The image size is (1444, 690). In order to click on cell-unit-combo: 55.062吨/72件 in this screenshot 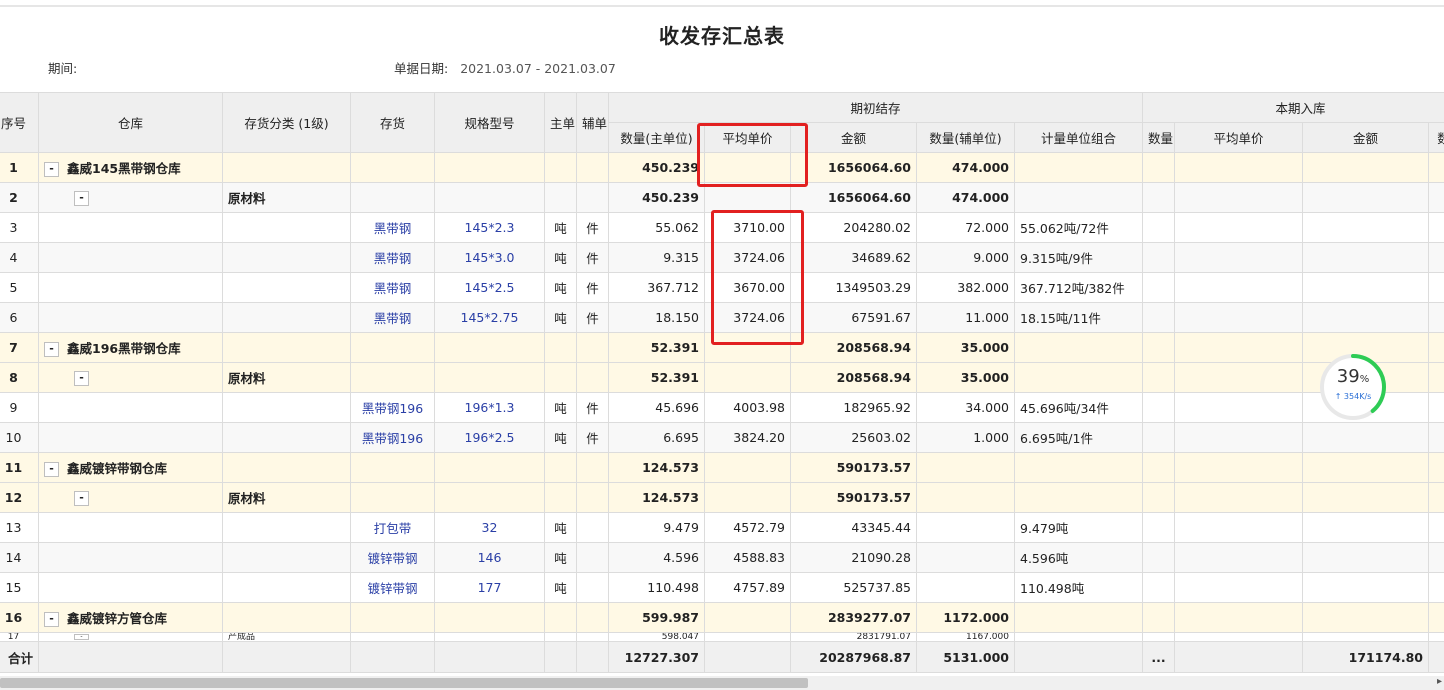, I will do `click(1078, 227)`.